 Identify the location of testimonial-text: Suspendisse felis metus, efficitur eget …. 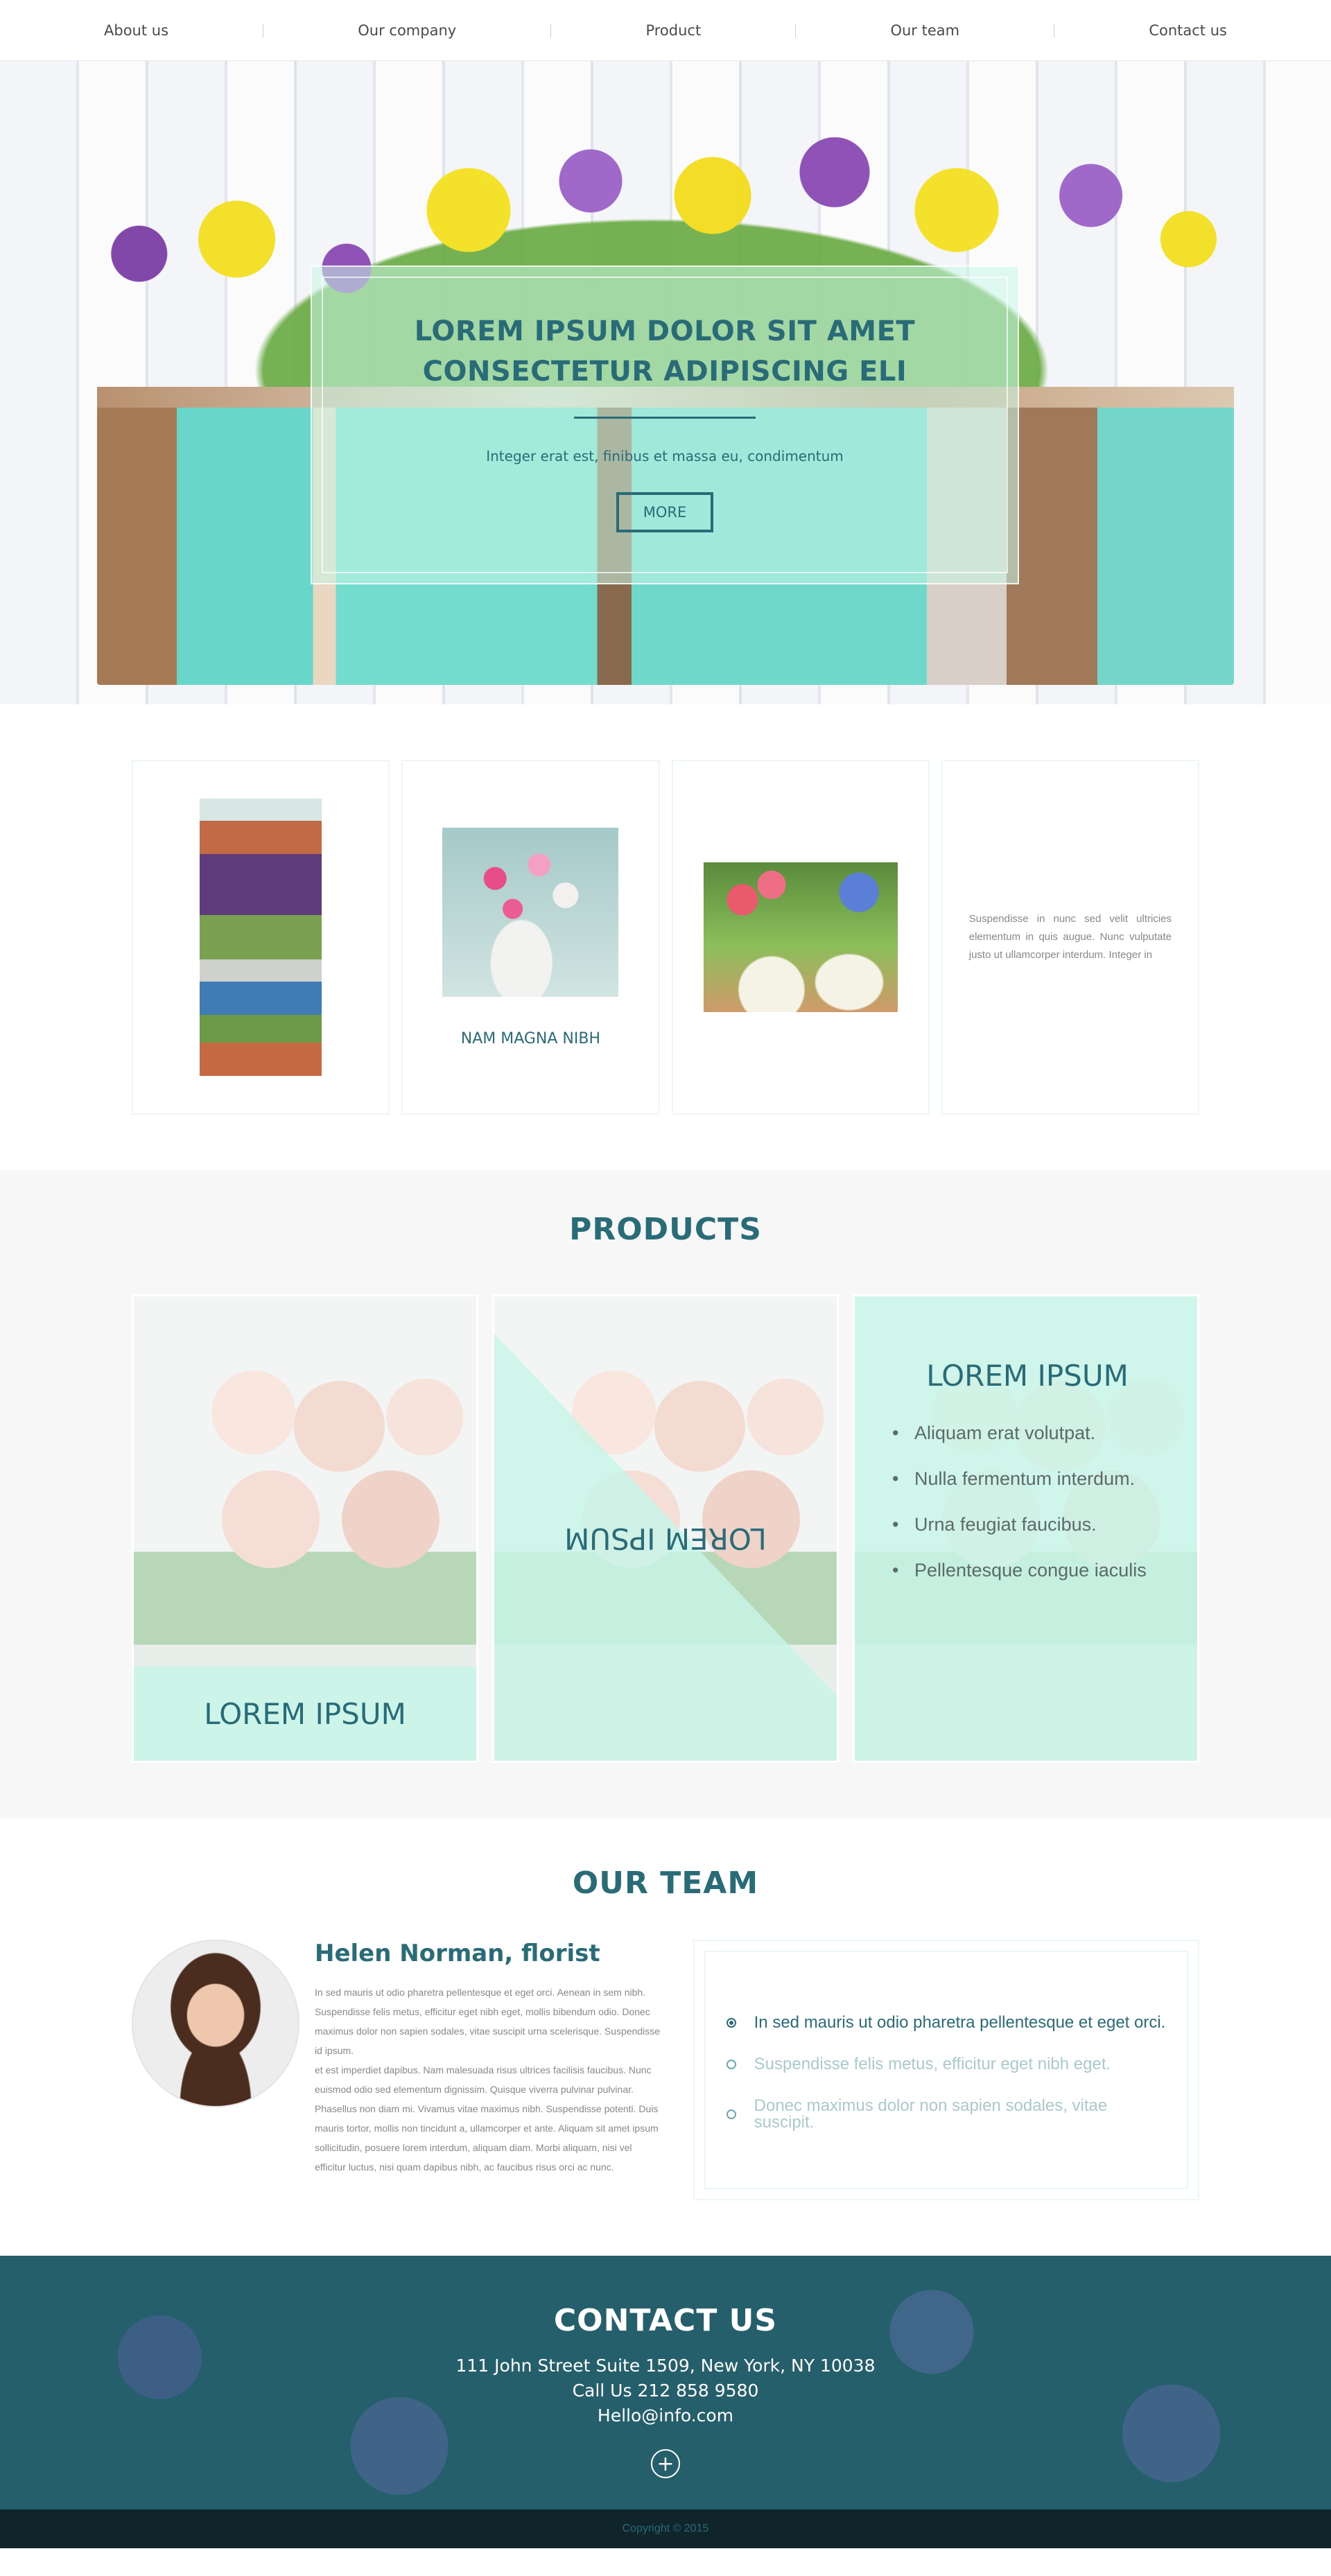
(932, 2064).